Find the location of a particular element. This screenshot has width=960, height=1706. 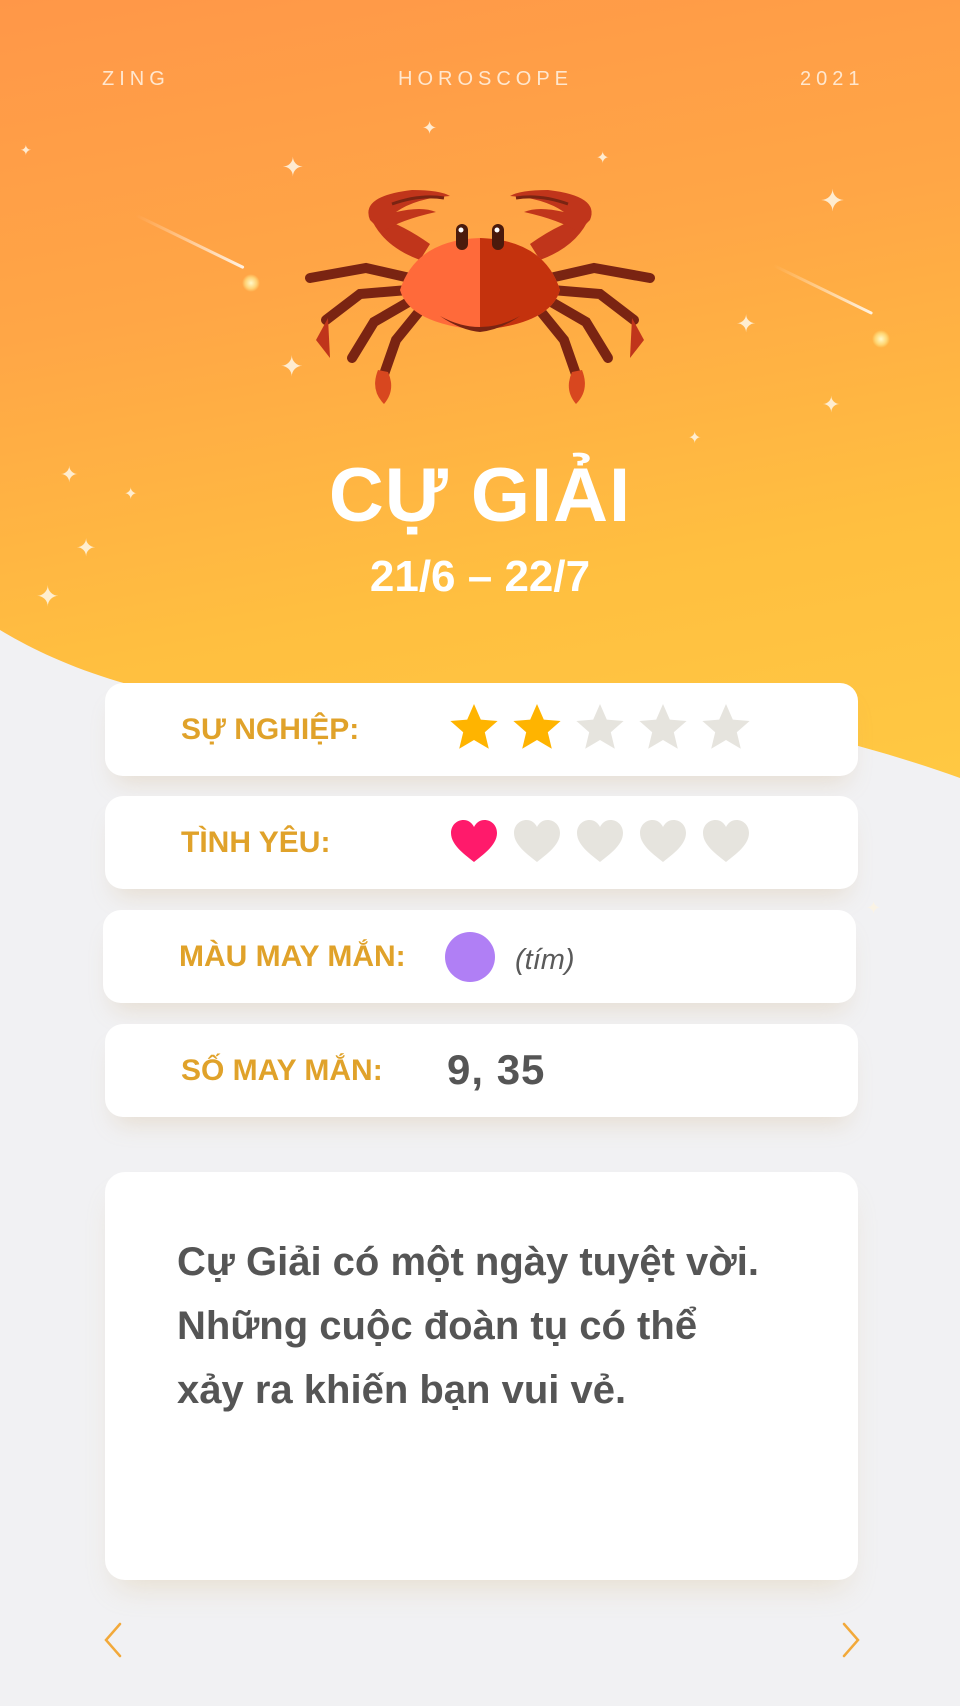

top-bar: ZING HOROSCOPE 2021 is located at coordinates (480, 83).